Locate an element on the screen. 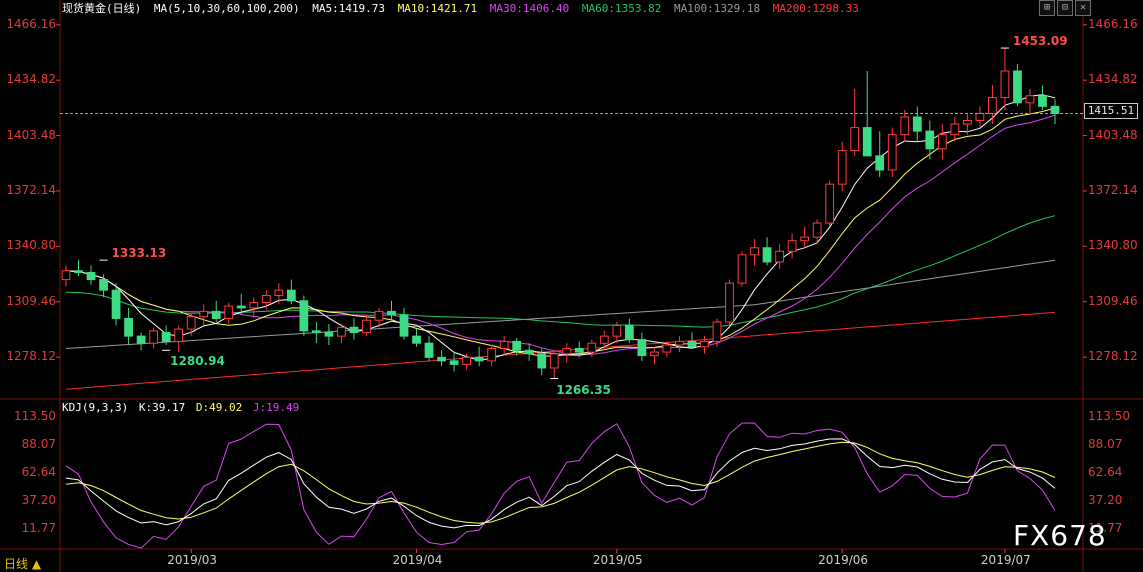 The width and height of the screenshot is (1143, 572). y-tick-label-right: 1403.48 is located at coordinates (1113, 134).